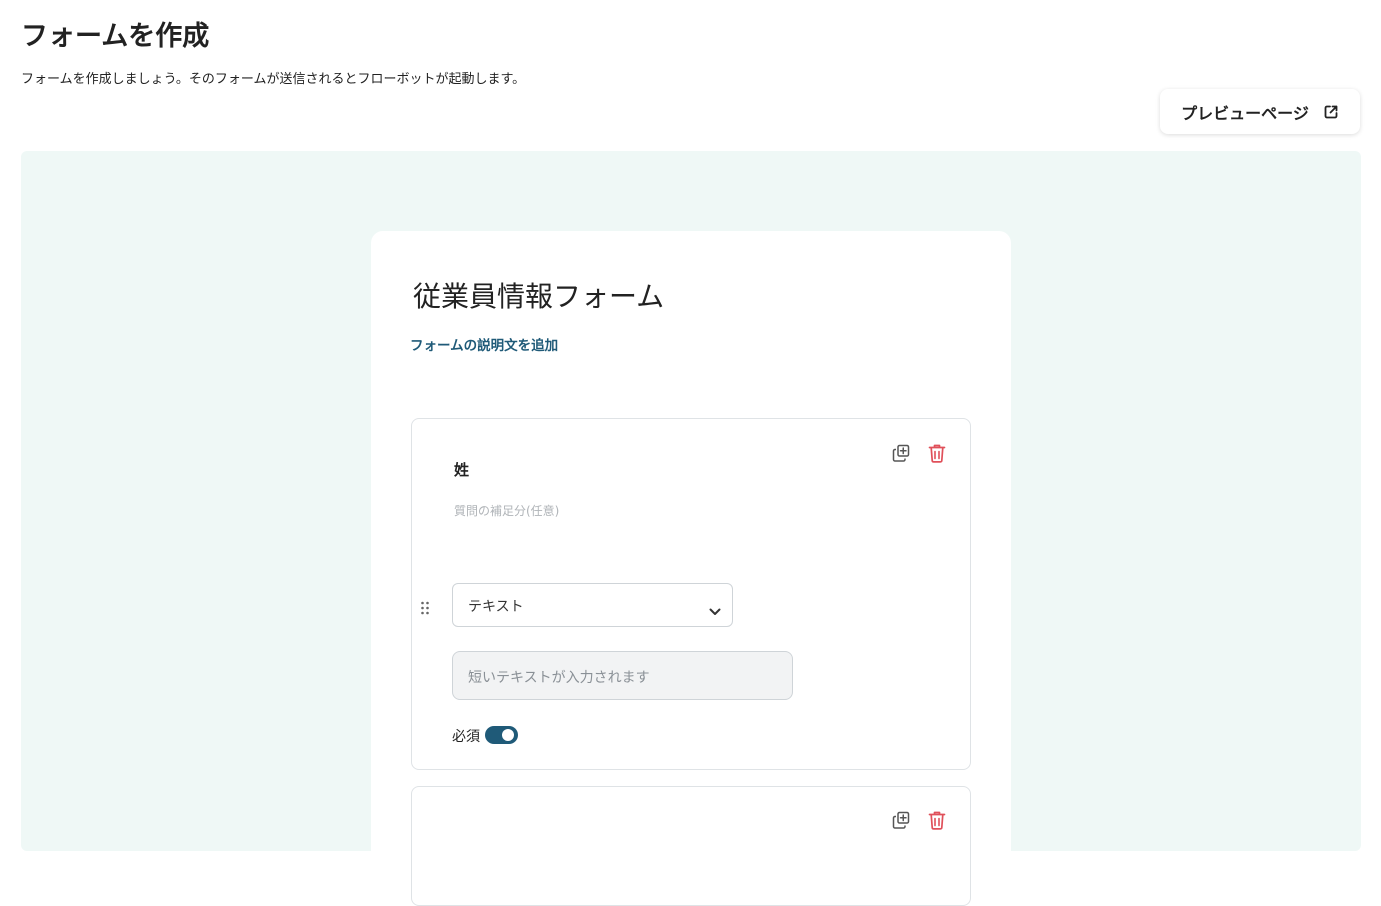 This screenshot has width=1381, height=906. I want to click on form-title: 従業員情報フォーム, so click(538, 295).